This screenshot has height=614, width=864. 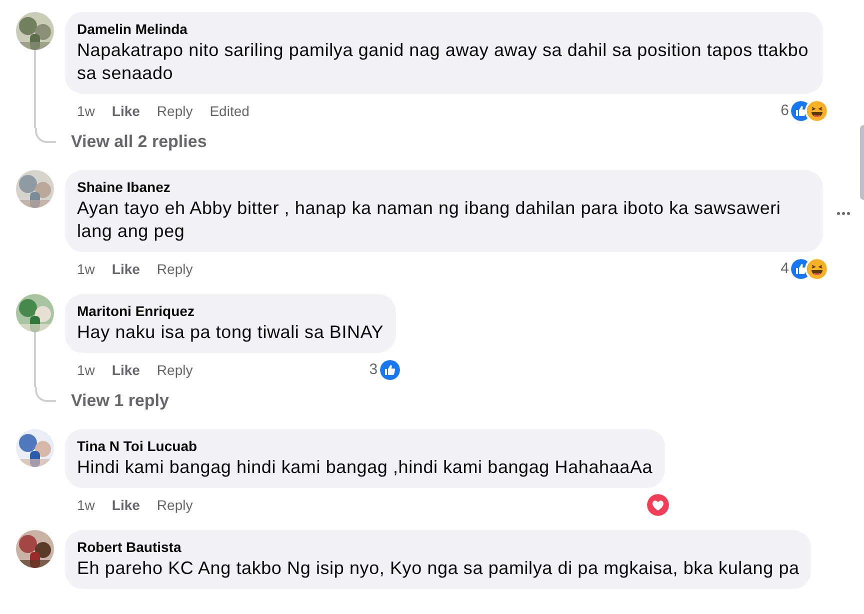 I want to click on reaction-count: 4, so click(x=784, y=269).